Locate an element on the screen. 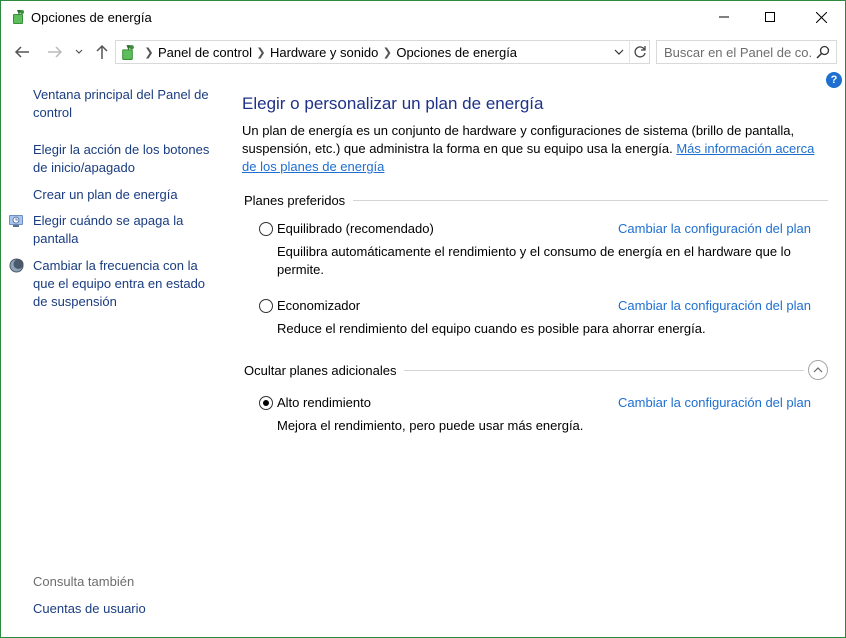 This screenshot has height=638, width=846. refresh-button is located at coordinates (639, 52).